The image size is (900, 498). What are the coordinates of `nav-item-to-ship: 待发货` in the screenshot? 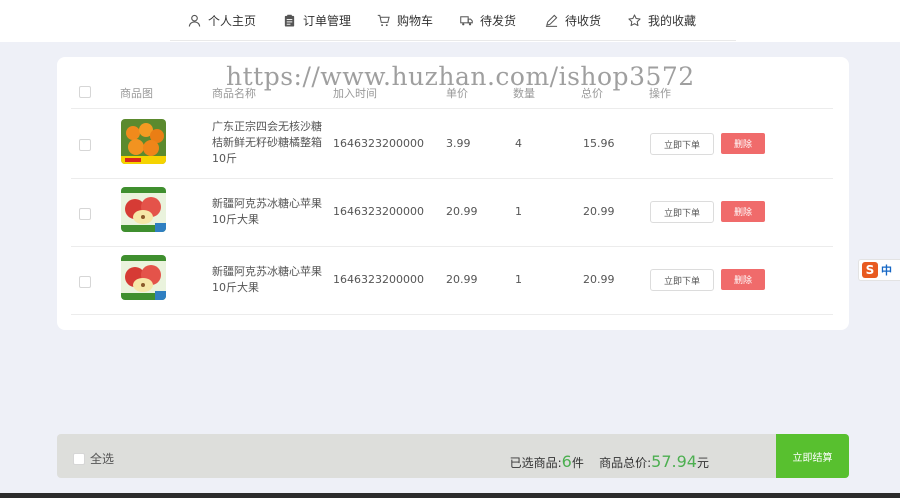 It's located at (488, 20).